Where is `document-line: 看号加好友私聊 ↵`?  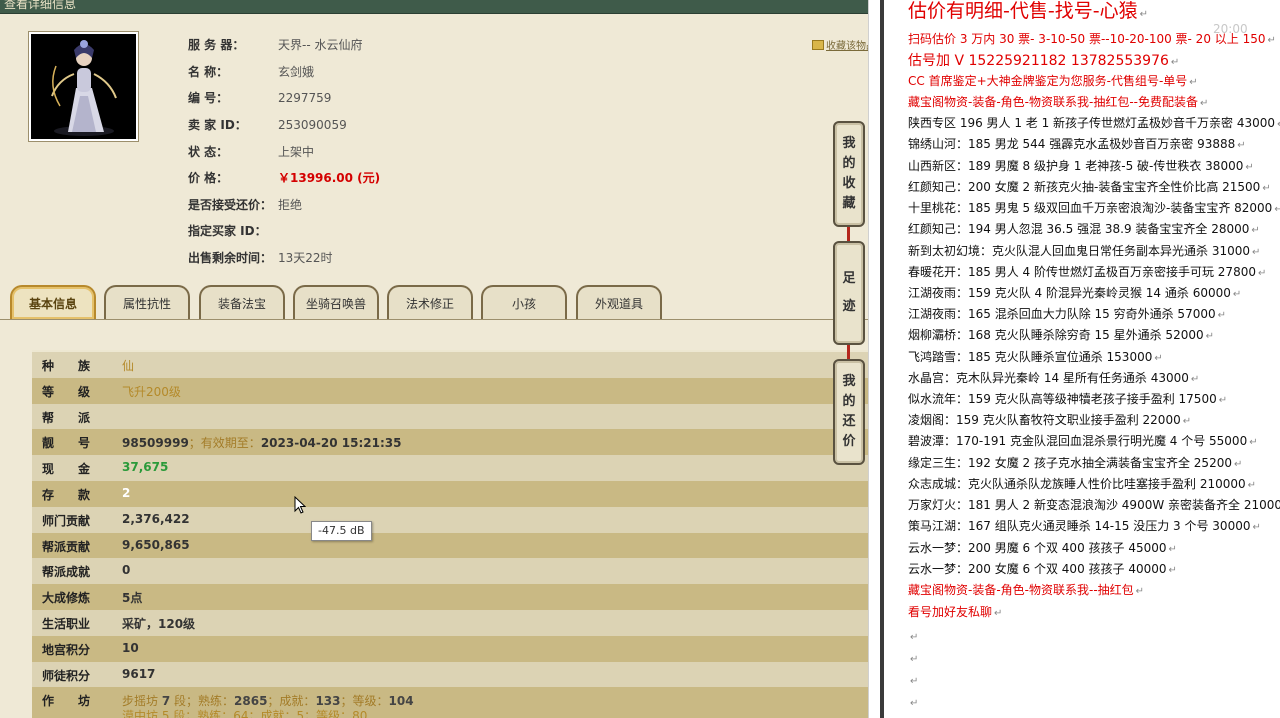 document-line: 看号加好友私聊 ↵ is located at coordinates (955, 612).